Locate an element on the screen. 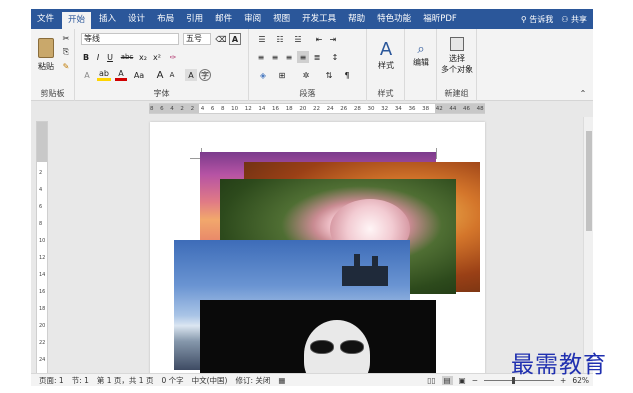 This screenshot has height=393, width=633. align-center-icon: ≡ is located at coordinates (275, 57).